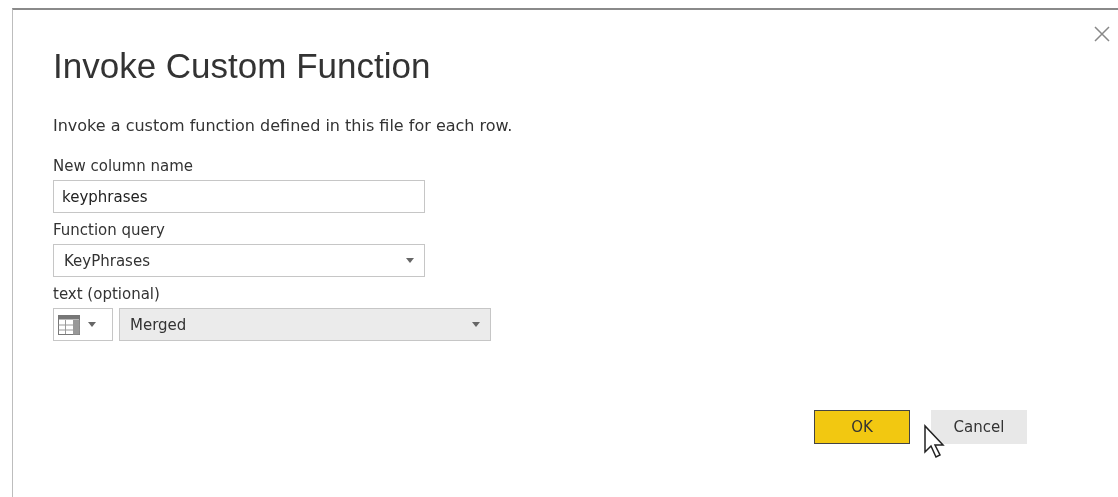 The width and height of the screenshot is (1118, 497). I want to click on cursor-icon, so click(935, 442).